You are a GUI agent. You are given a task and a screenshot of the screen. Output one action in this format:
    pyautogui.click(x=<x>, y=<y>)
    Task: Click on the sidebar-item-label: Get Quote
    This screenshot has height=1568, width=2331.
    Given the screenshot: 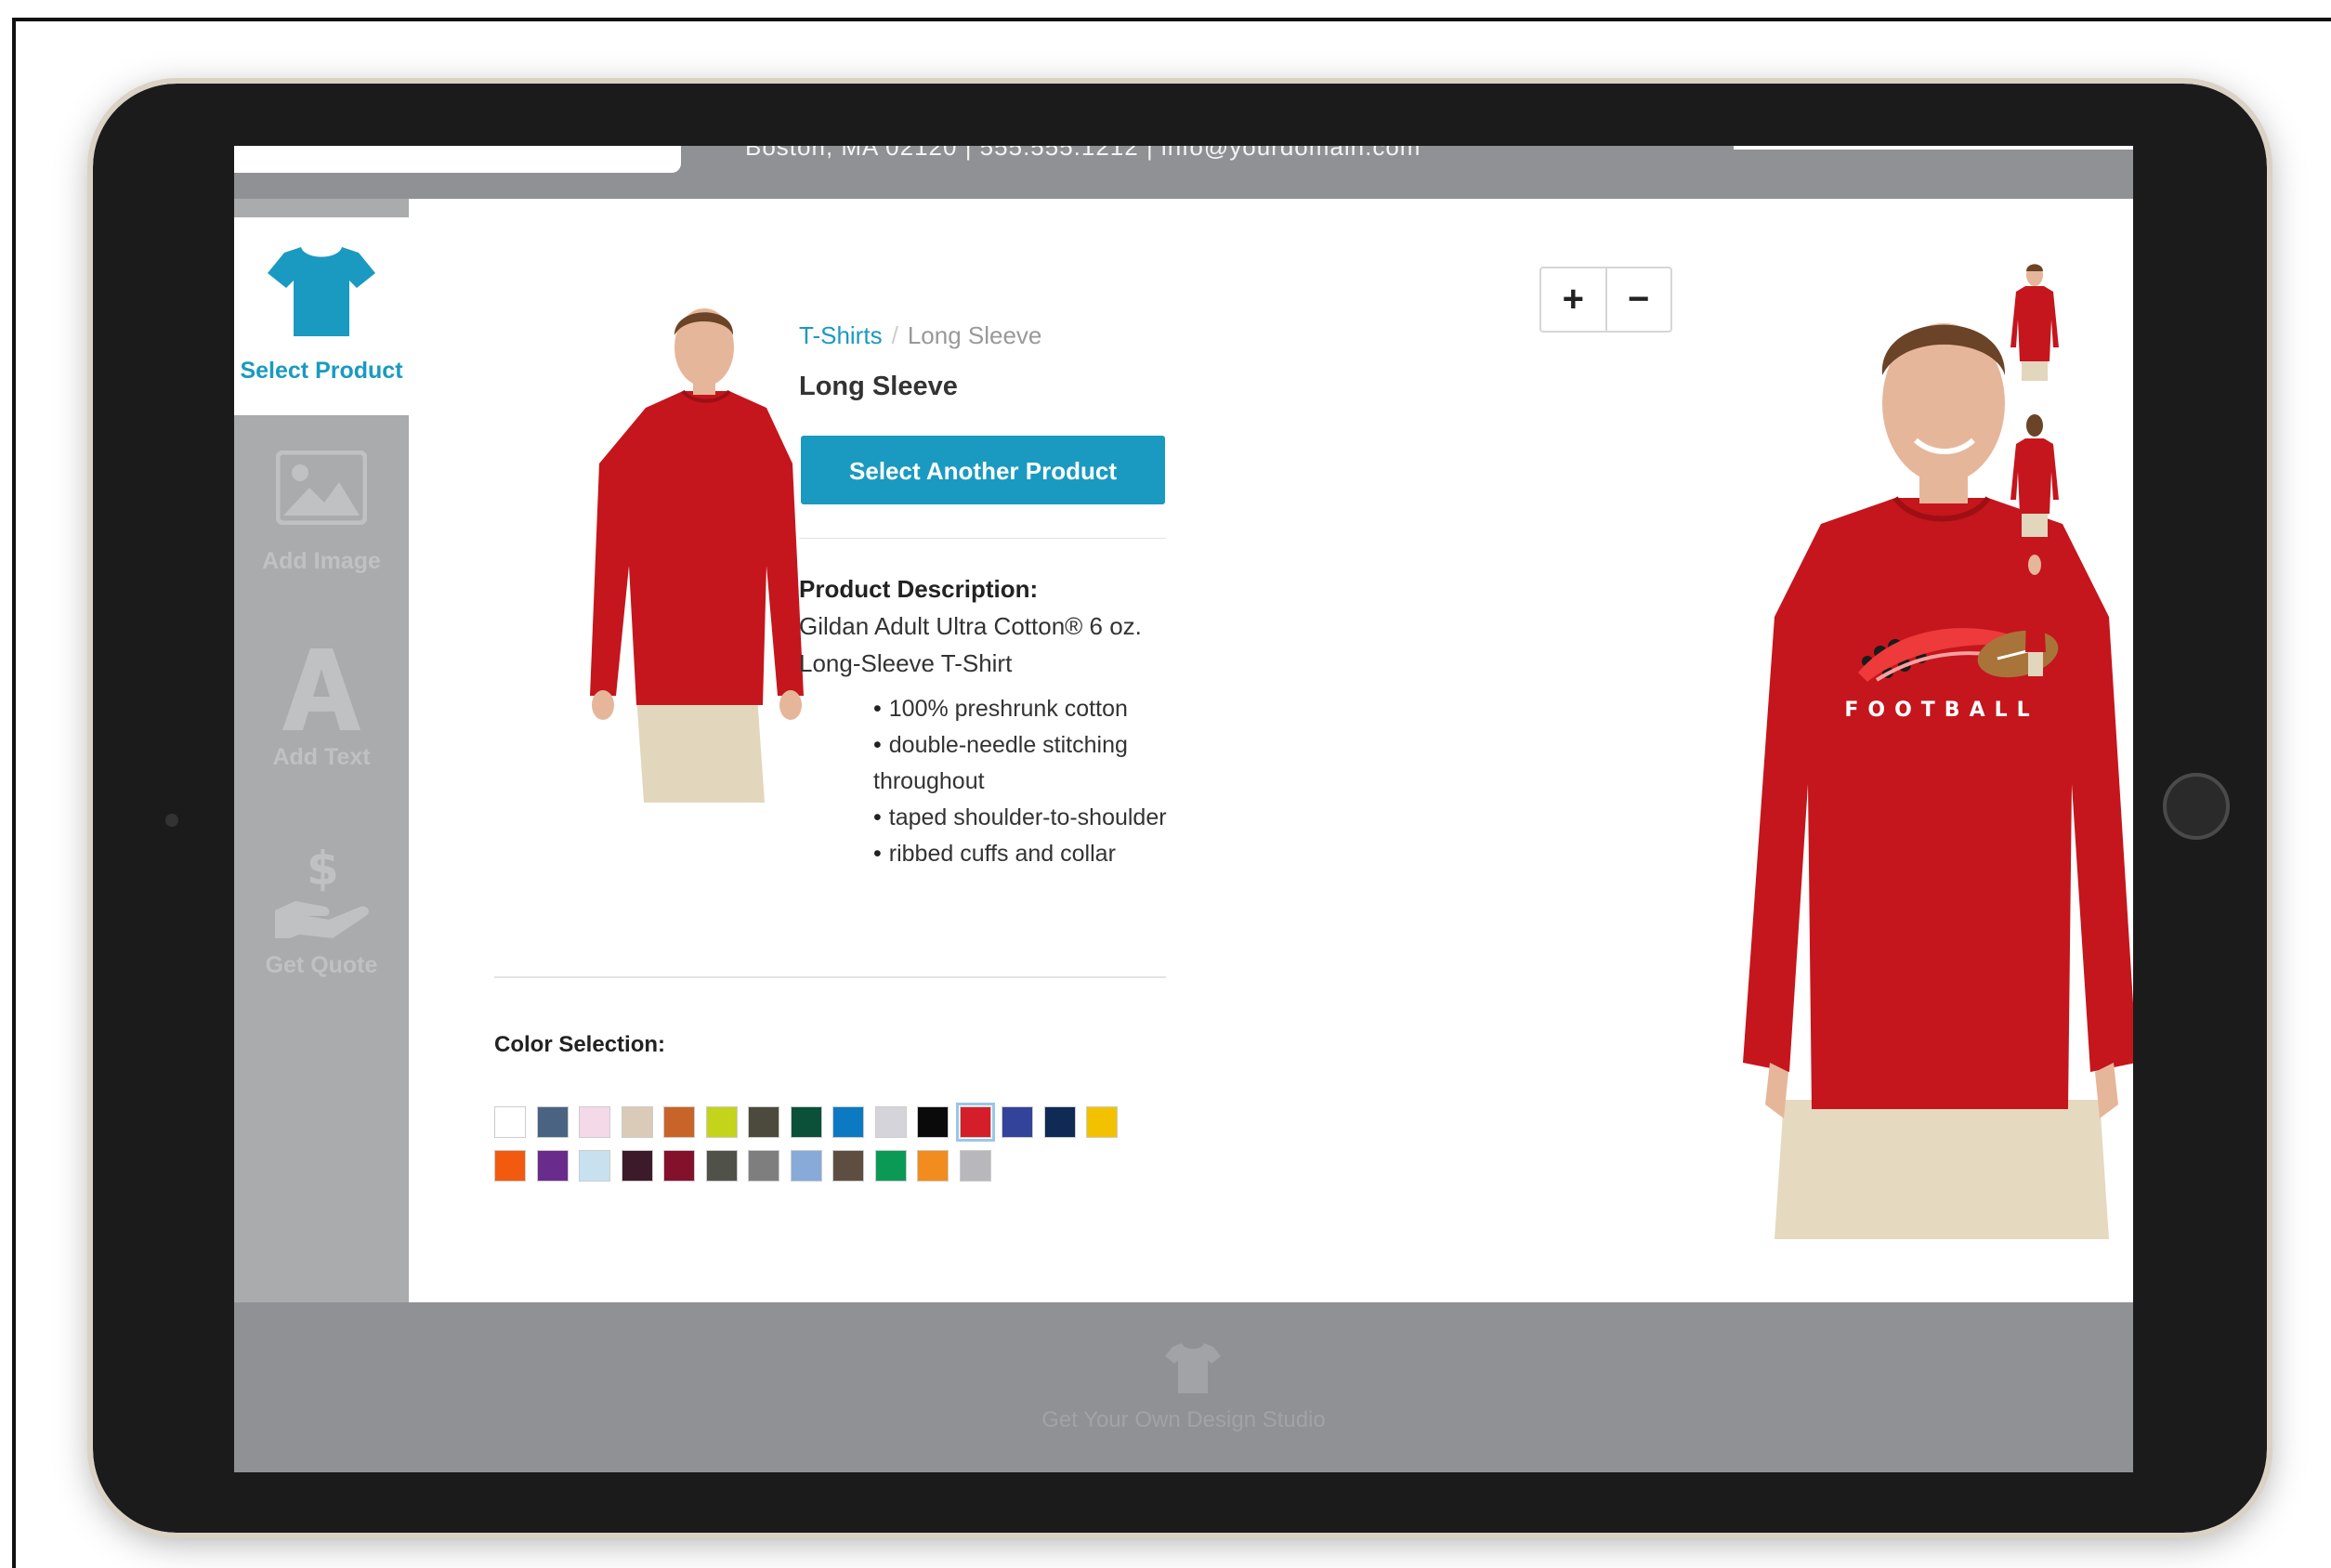 What is the action you would take?
    pyautogui.click(x=321, y=965)
    